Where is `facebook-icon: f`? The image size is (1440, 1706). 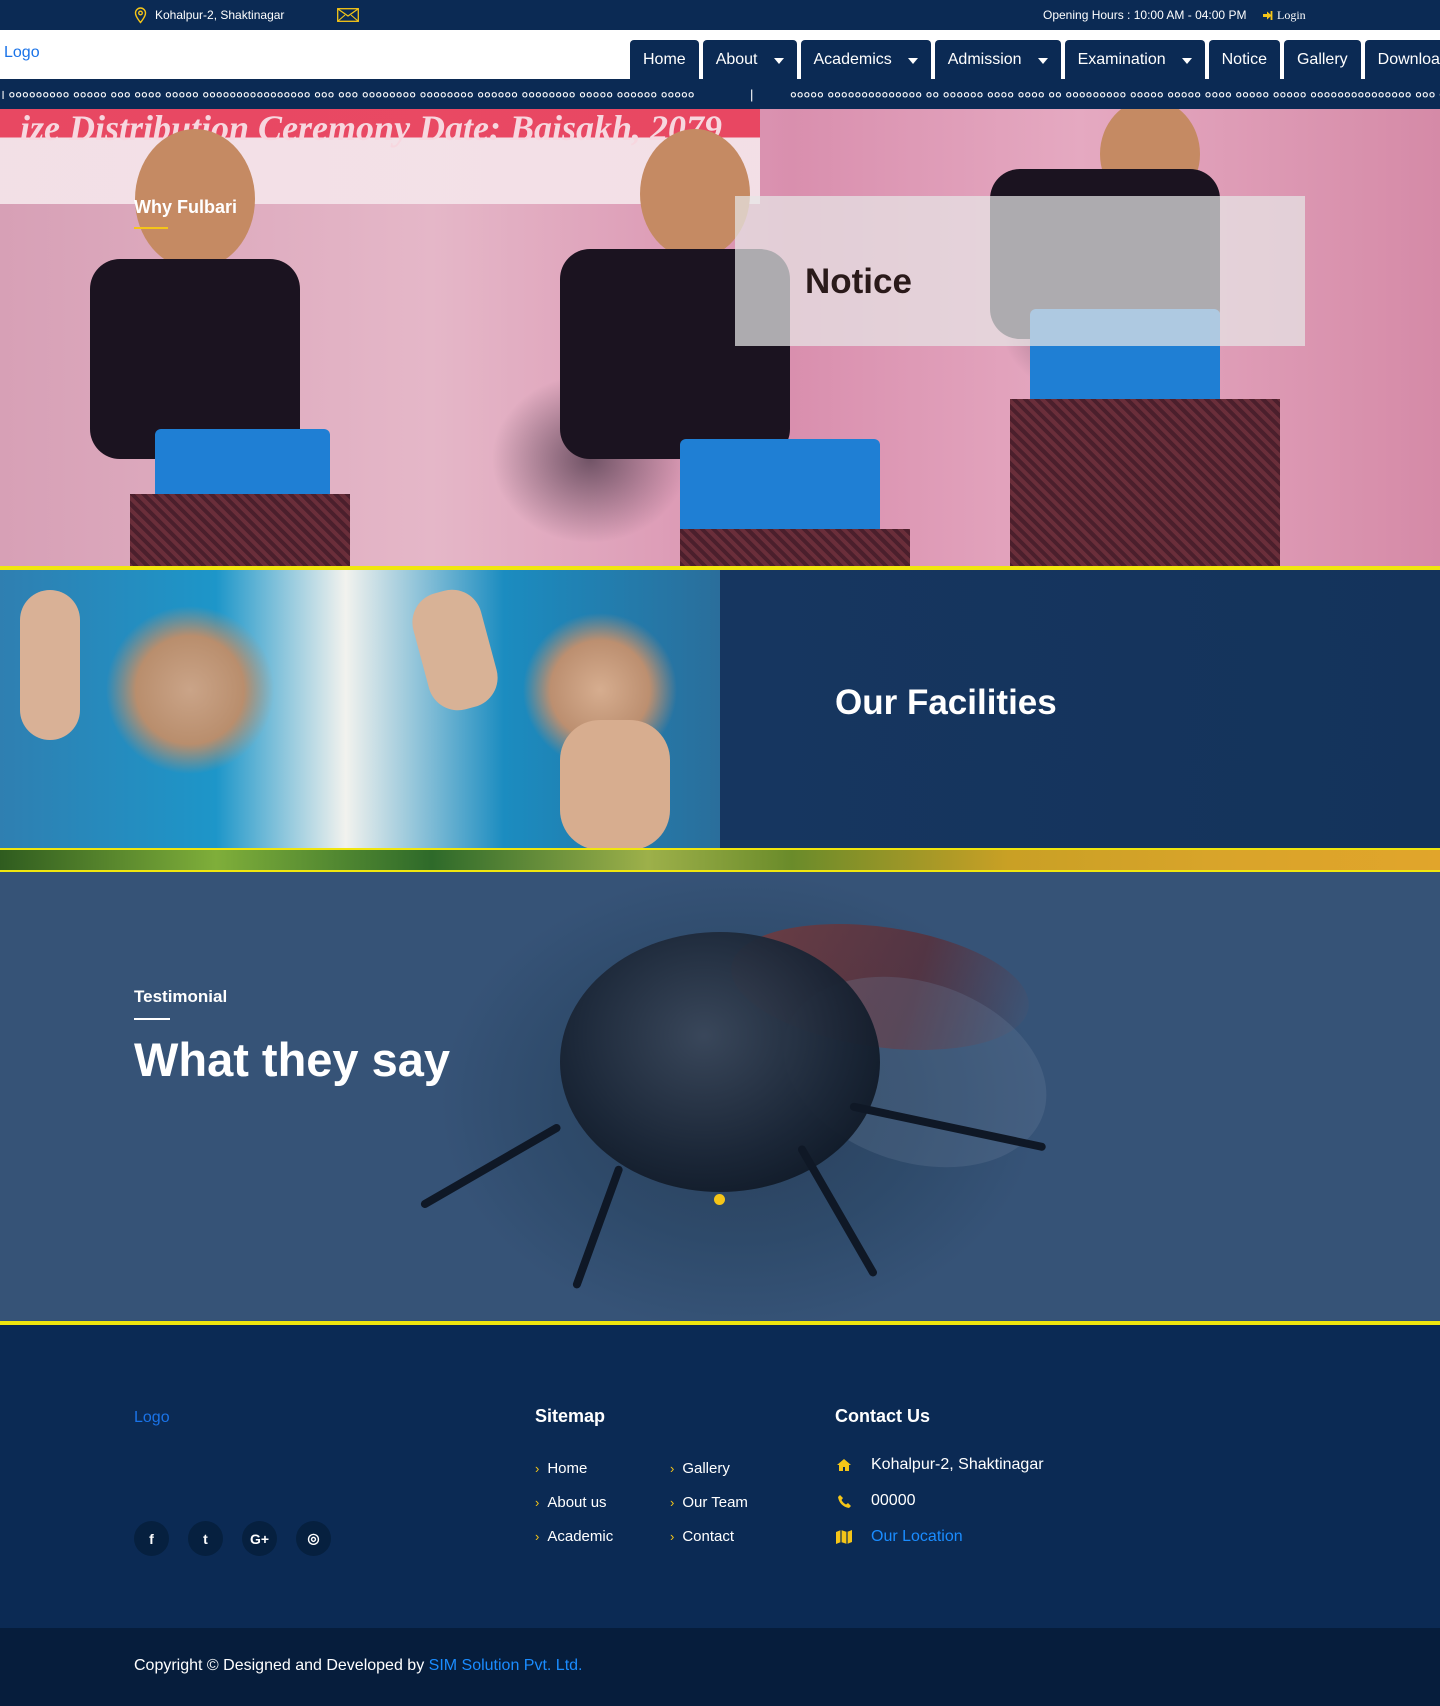
facebook-icon: f is located at coordinates (151, 1538).